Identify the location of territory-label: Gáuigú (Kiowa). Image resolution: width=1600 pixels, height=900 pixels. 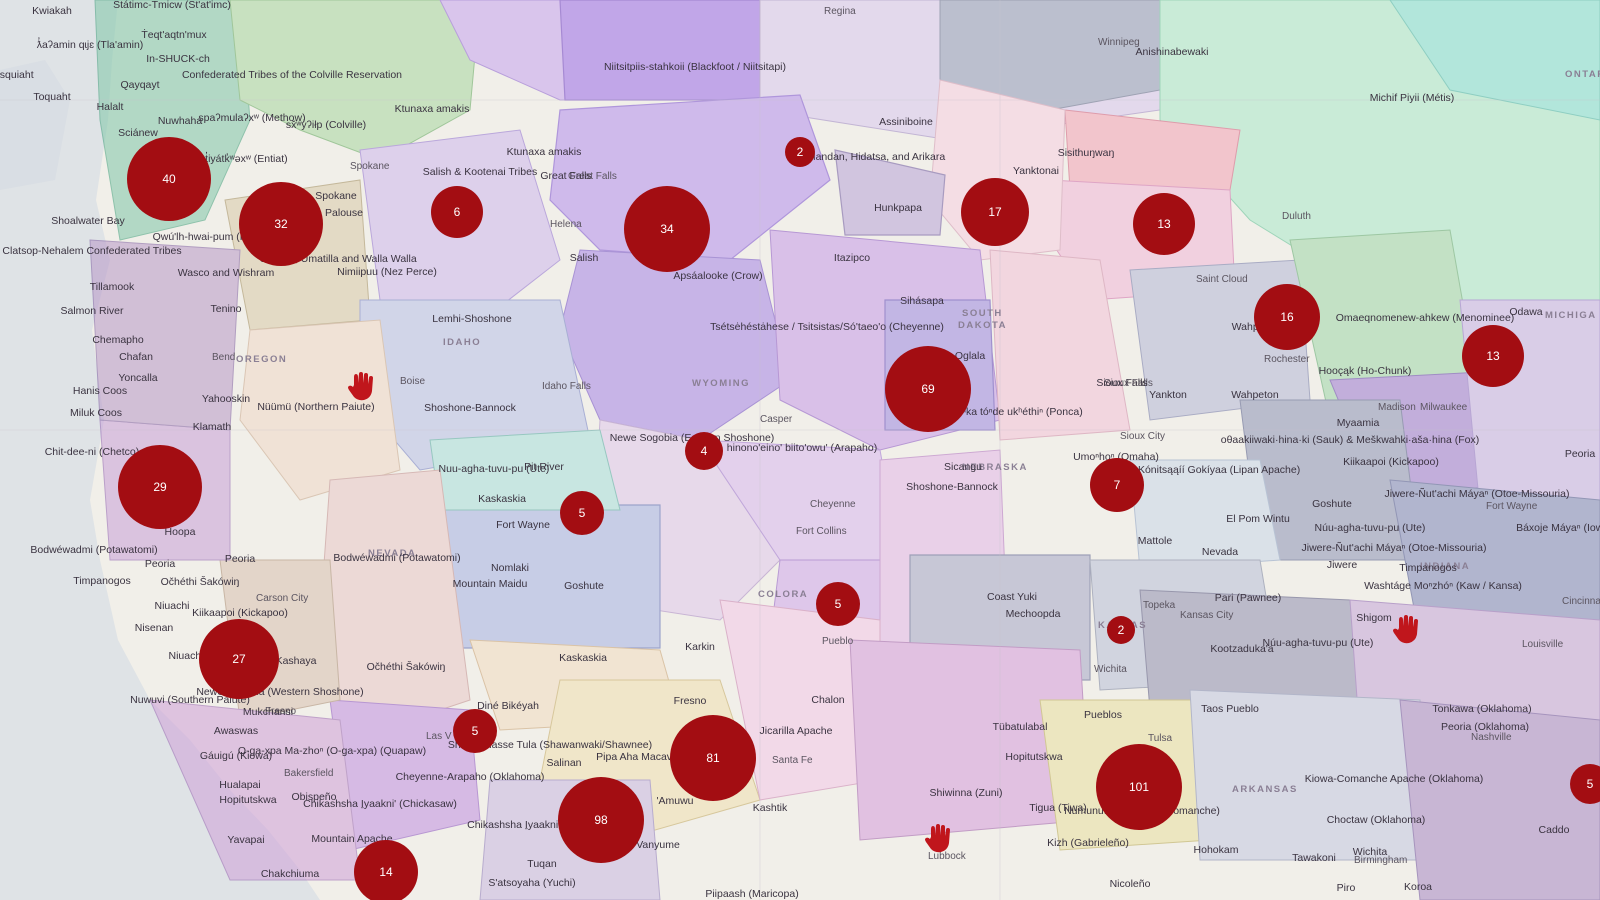
(236, 756).